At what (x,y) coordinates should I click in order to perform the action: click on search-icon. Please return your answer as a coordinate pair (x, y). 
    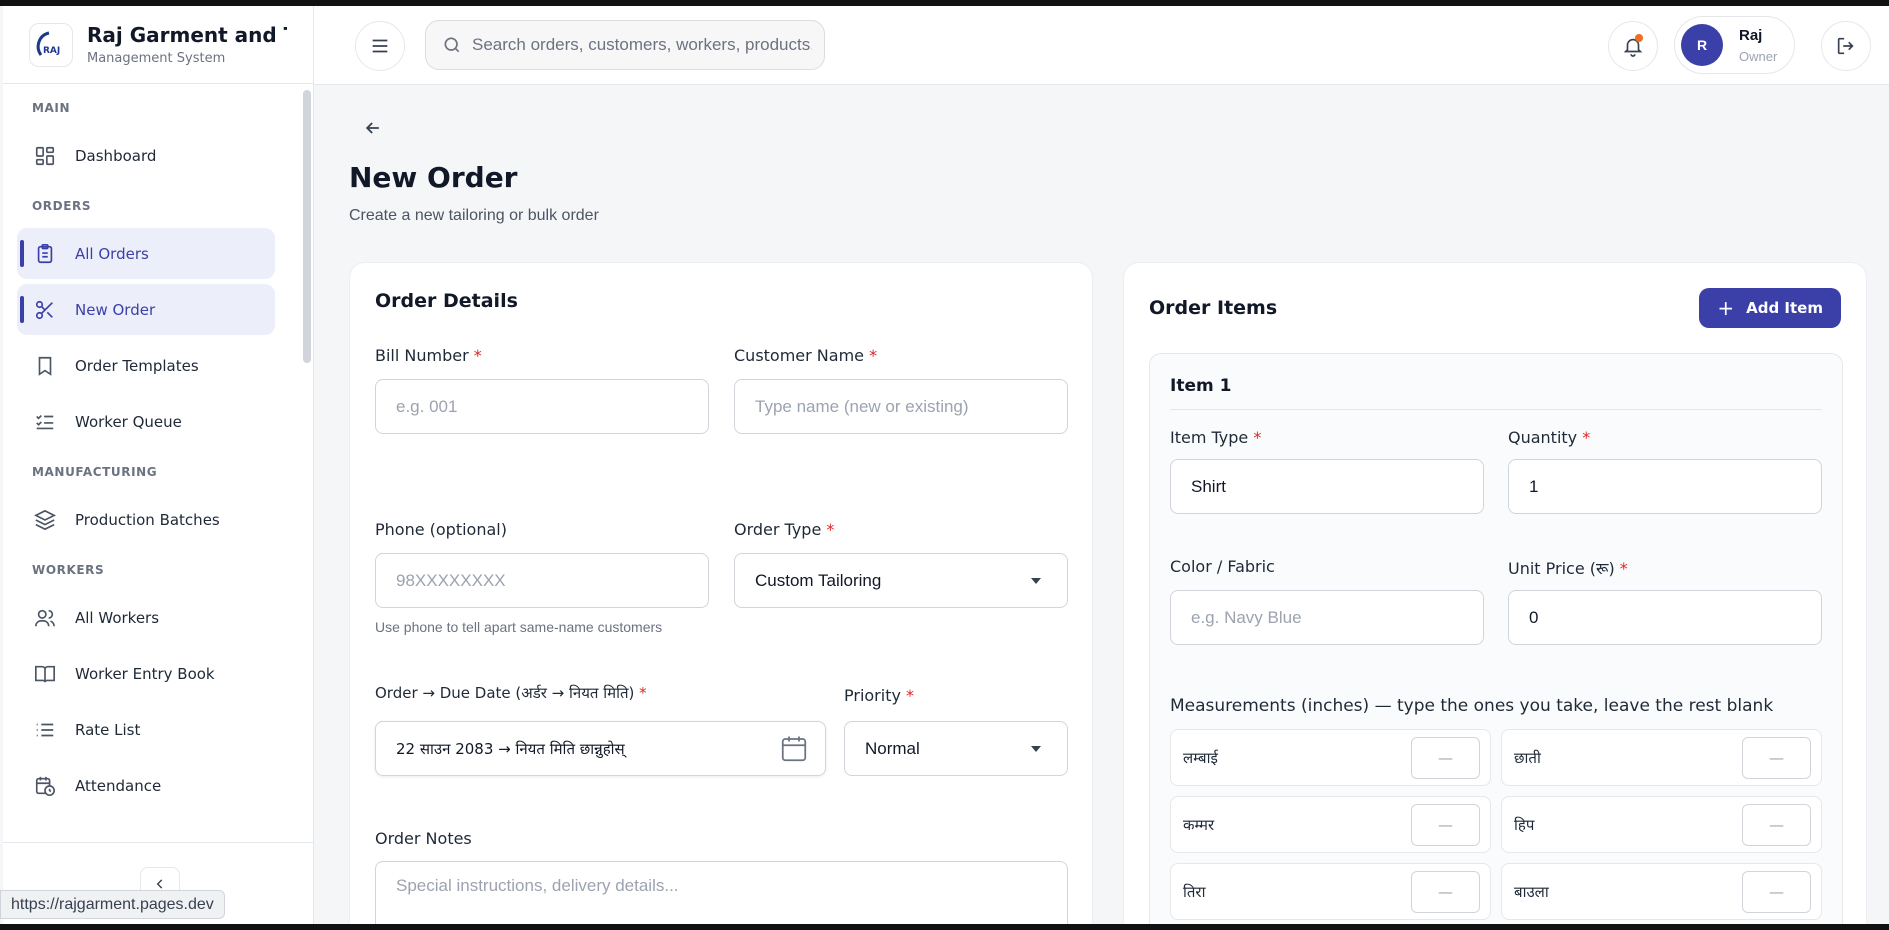
    Looking at the image, I should click on (452, 45).